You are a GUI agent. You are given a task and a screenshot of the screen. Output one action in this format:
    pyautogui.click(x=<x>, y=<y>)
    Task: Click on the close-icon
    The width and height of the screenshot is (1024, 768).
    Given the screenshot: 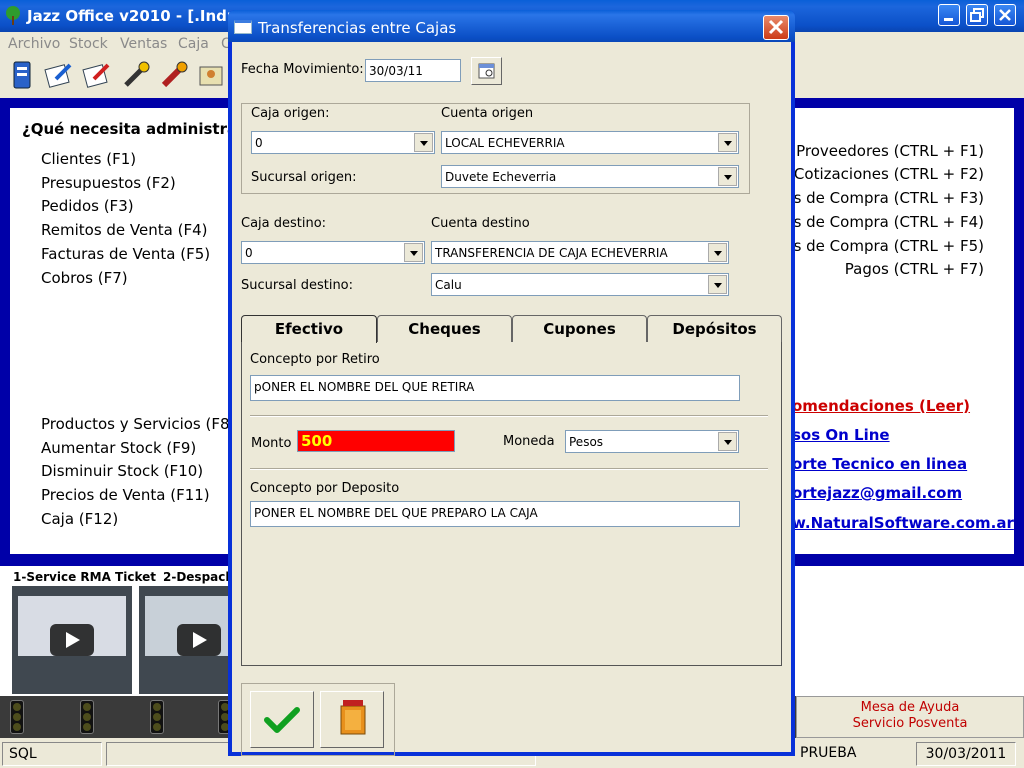 What is the action you would take?
    pyautogui.click(x=776, y=27)
    